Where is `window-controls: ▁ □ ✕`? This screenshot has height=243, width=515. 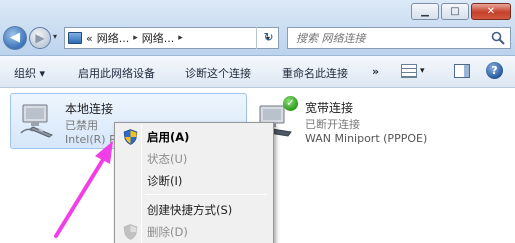
window-controls: ▁ □ ✕ is located at coordinates (461, 11).